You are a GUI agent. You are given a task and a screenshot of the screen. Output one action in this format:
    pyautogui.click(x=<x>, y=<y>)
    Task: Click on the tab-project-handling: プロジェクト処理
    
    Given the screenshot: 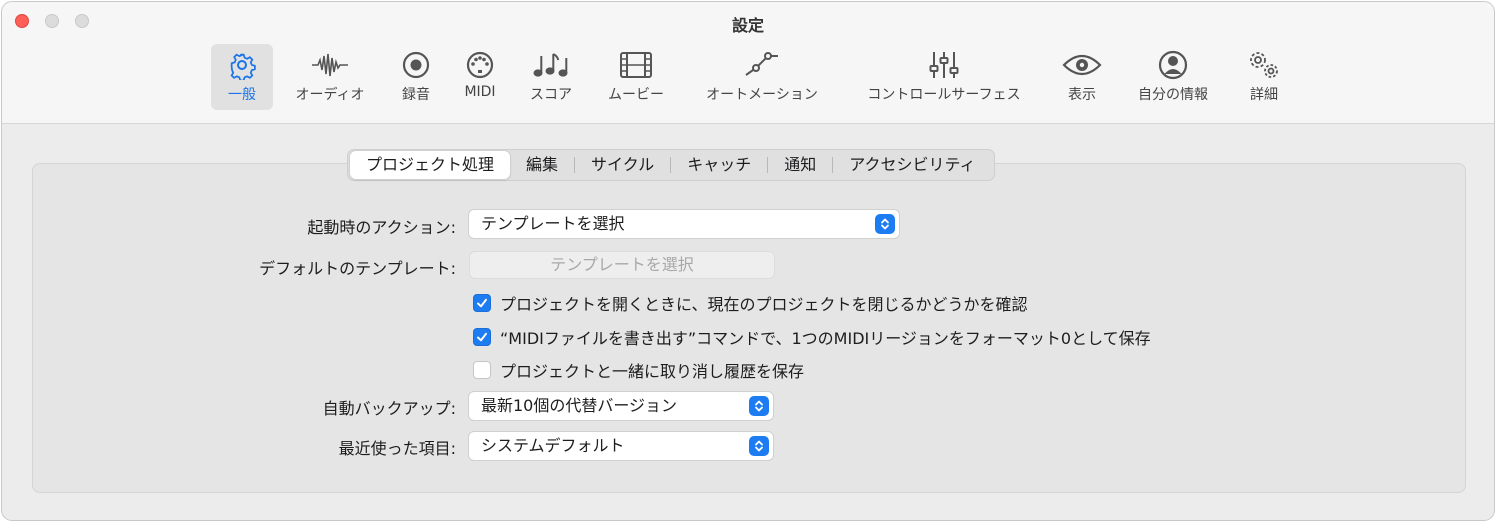 What is the action you would take?
    pyautogui.click(x=430, y=165)
    